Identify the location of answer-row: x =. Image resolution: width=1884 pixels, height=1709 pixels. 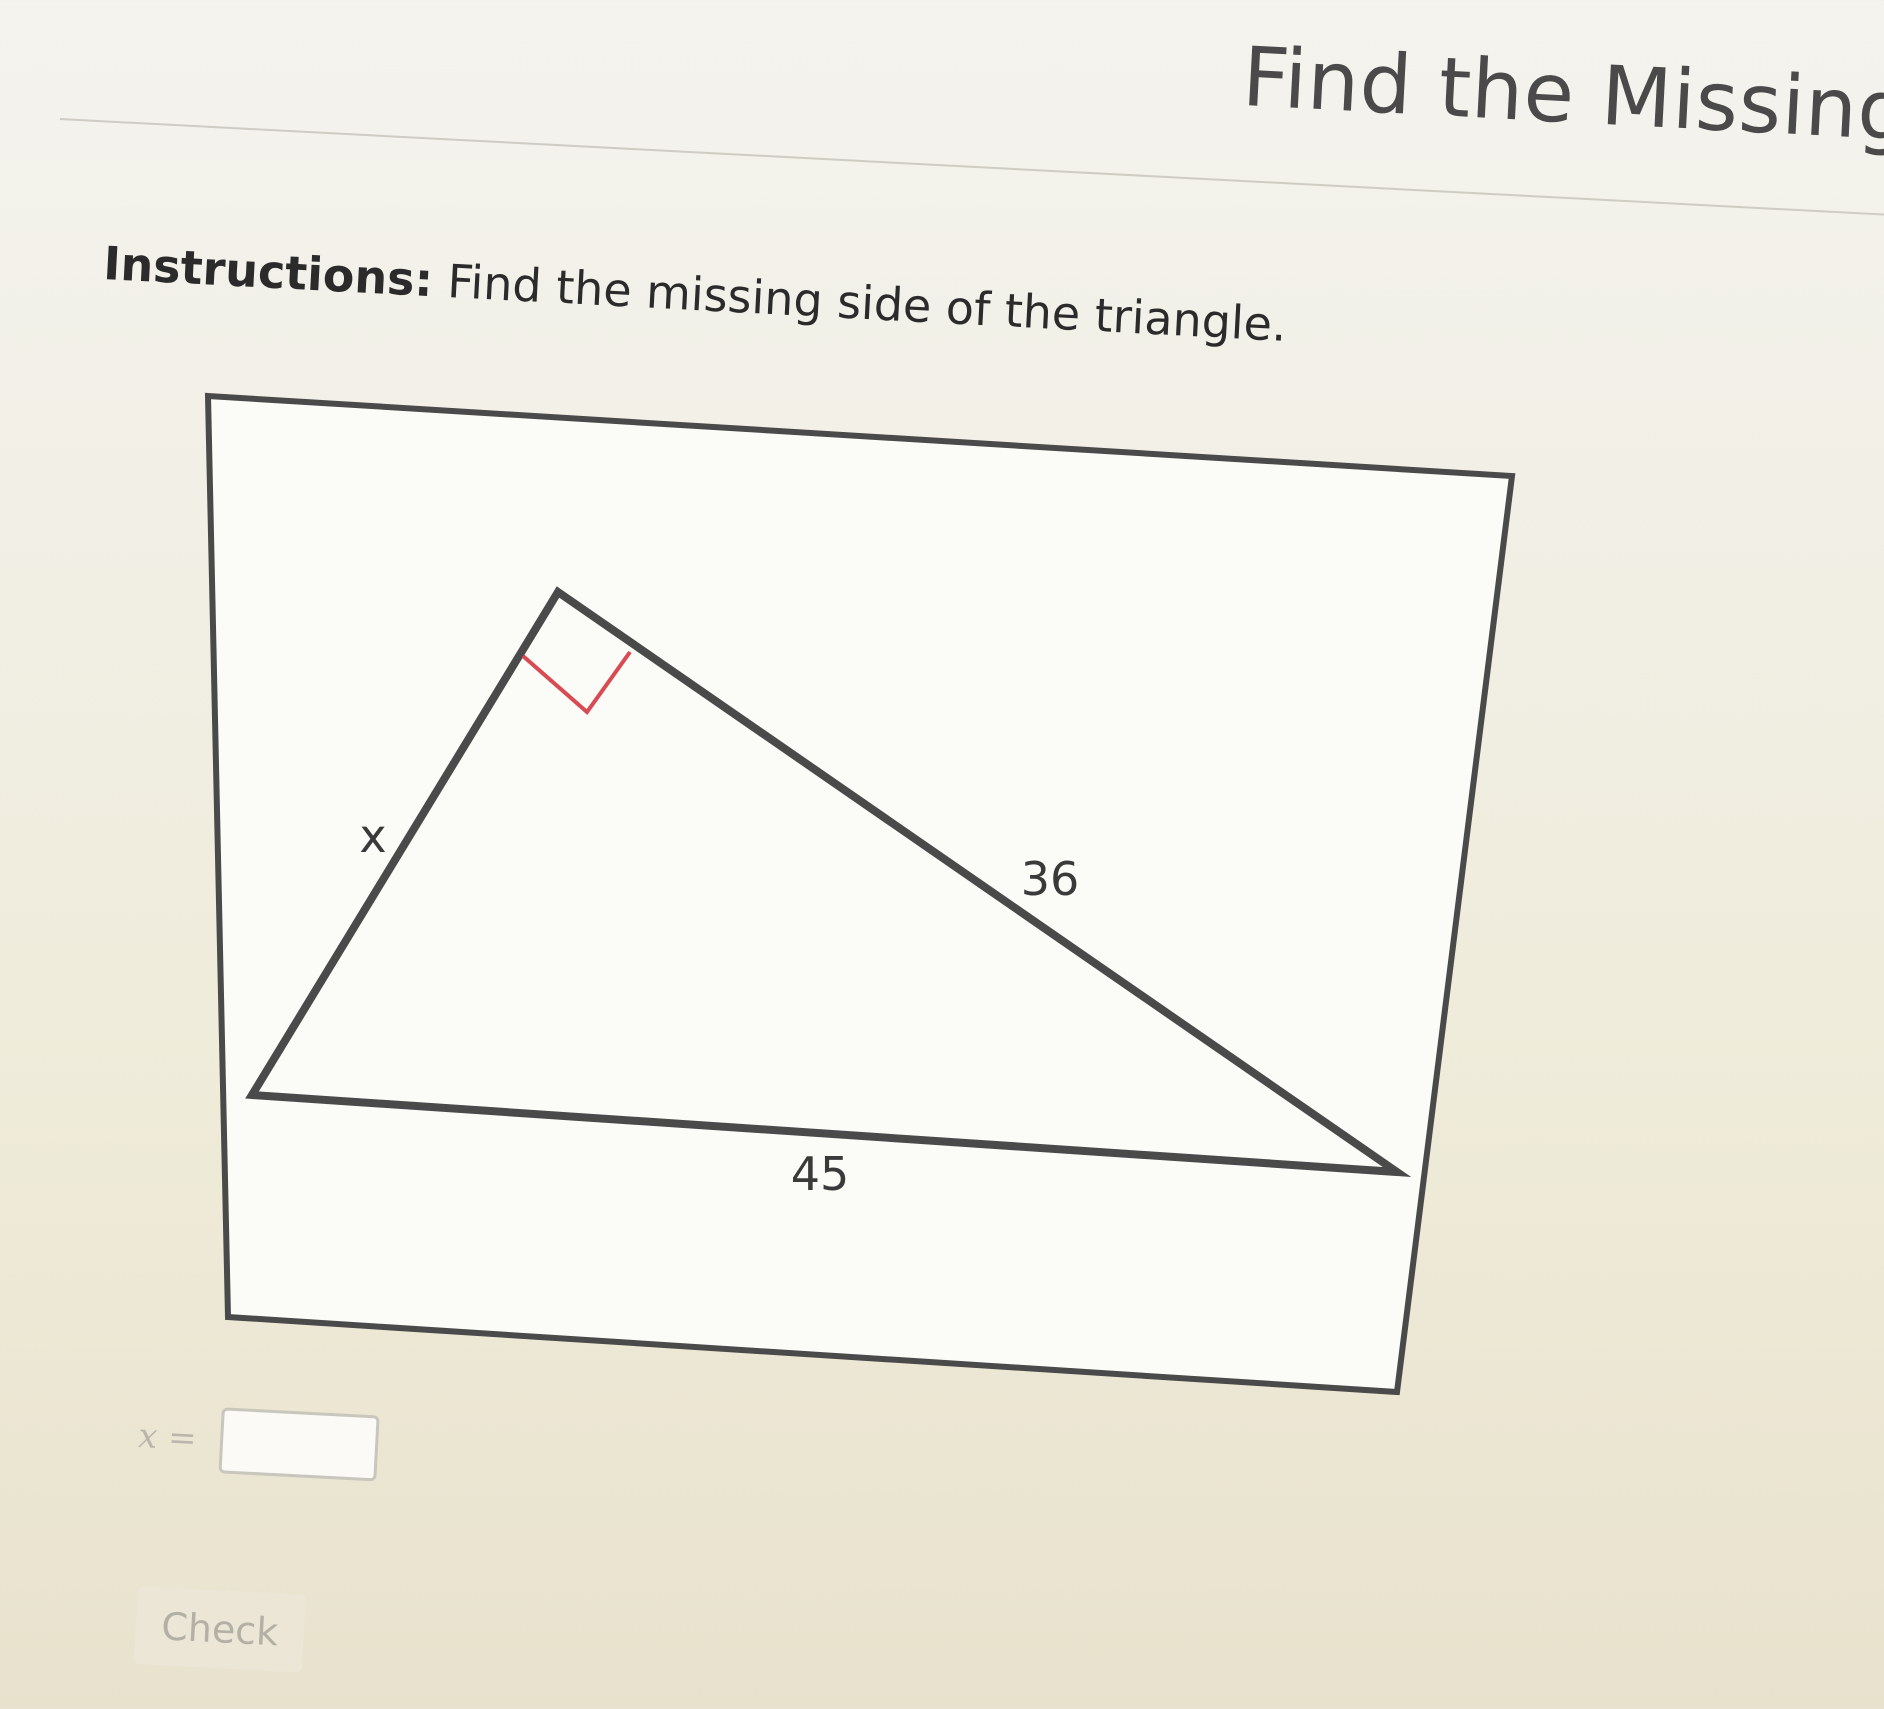
(259, 1442).